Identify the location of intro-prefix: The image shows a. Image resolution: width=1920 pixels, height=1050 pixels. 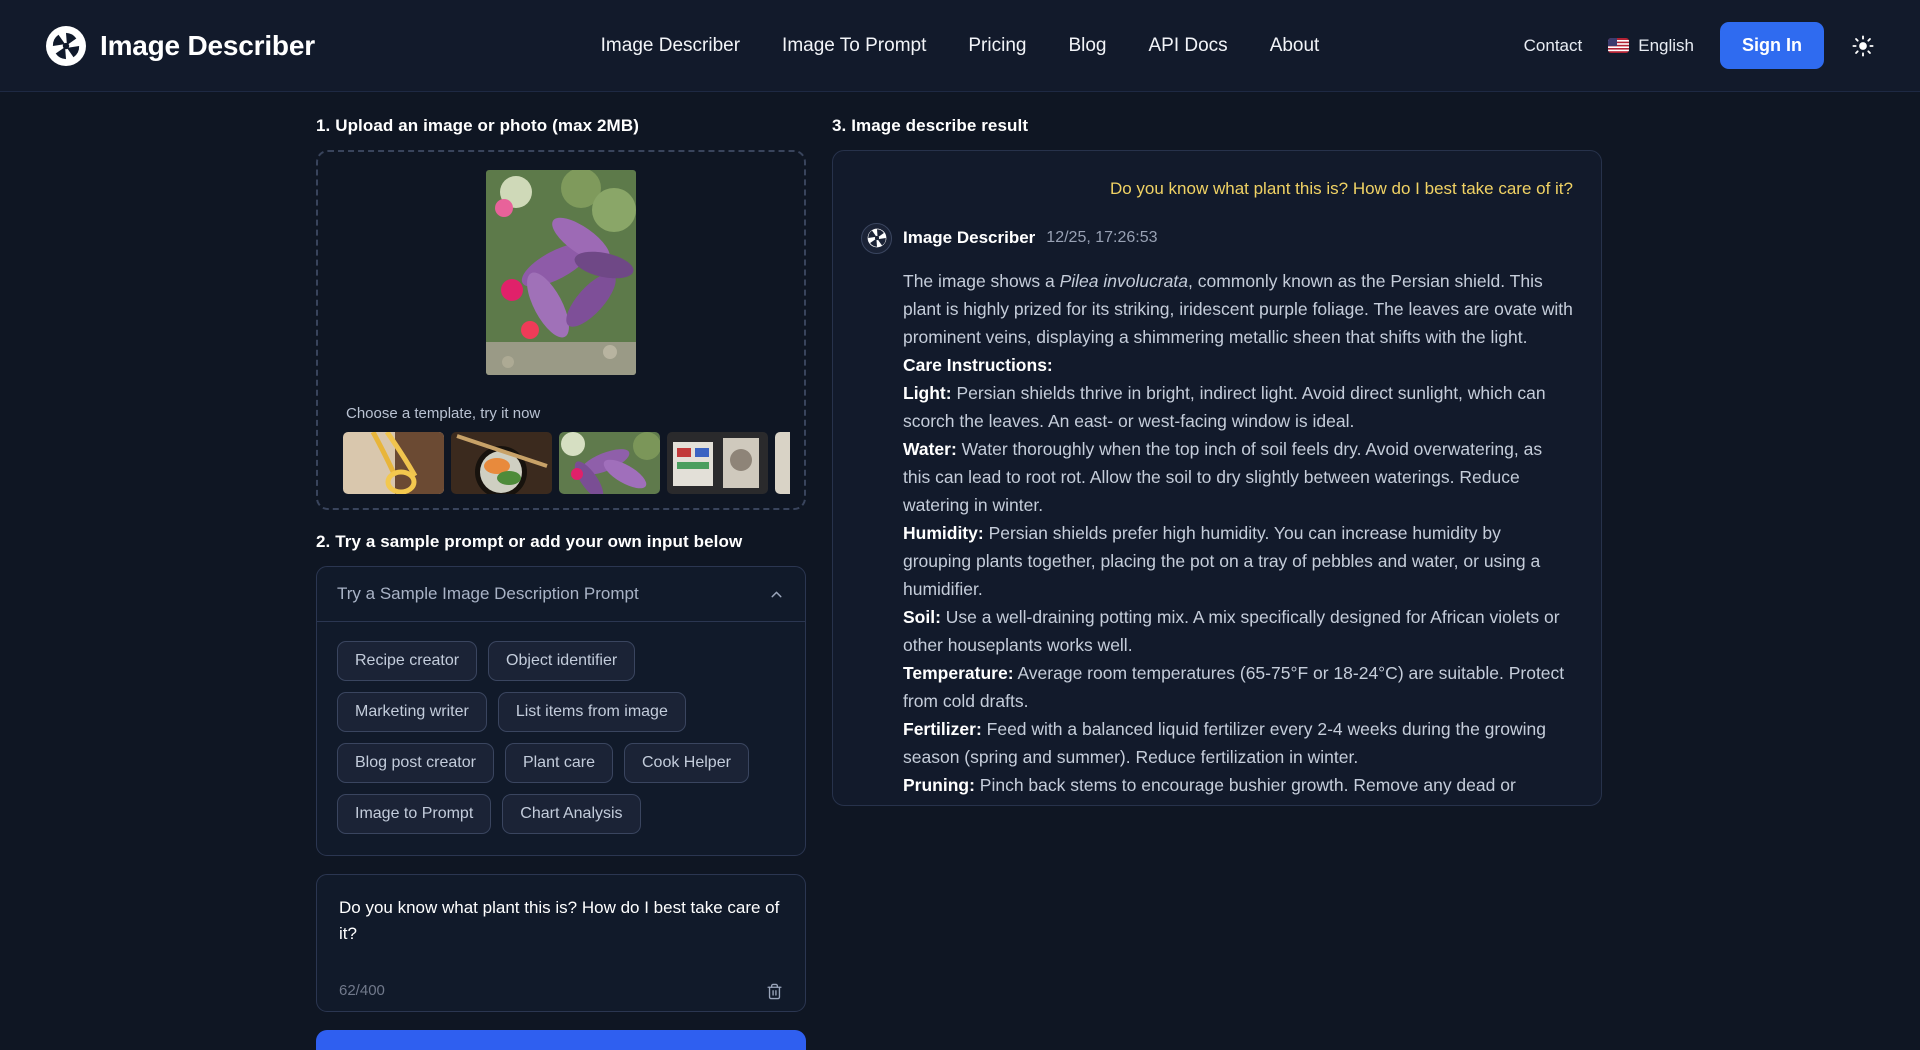
(981, 280).